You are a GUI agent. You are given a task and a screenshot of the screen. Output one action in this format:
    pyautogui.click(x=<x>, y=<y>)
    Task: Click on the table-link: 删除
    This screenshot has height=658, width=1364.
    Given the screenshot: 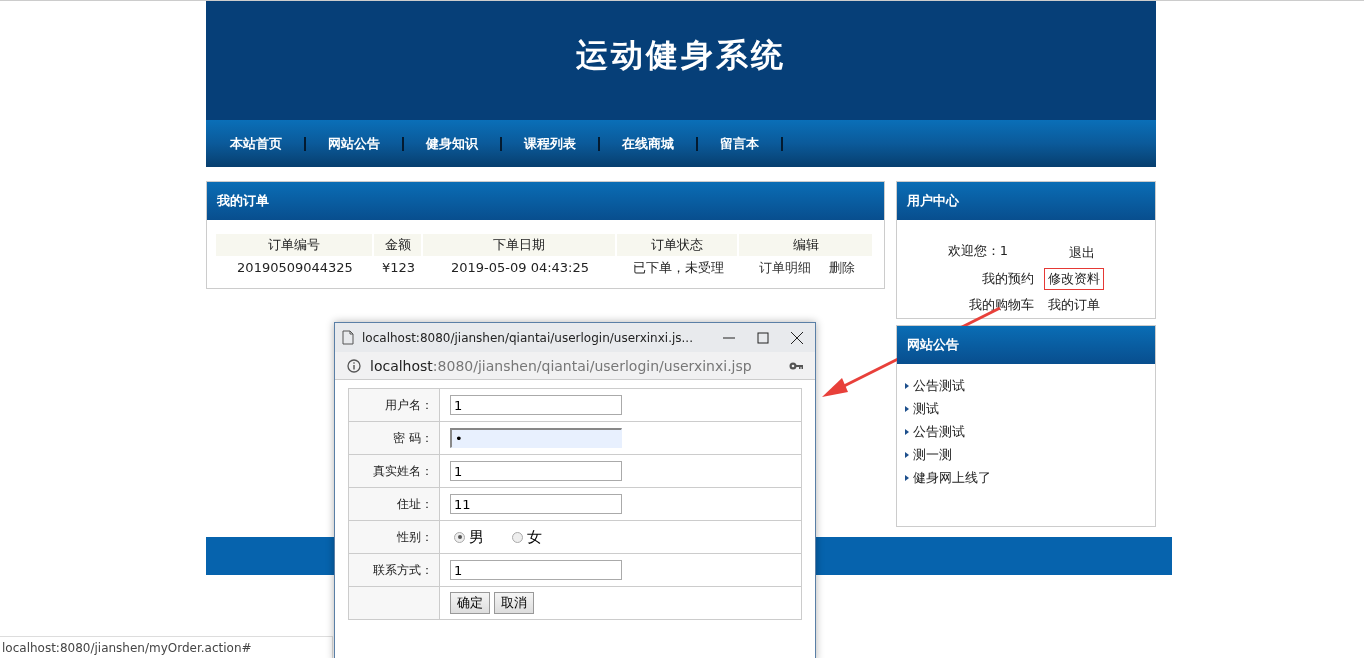 What is the action you would take?
    pyautogui.click(x=841, y=268)
    